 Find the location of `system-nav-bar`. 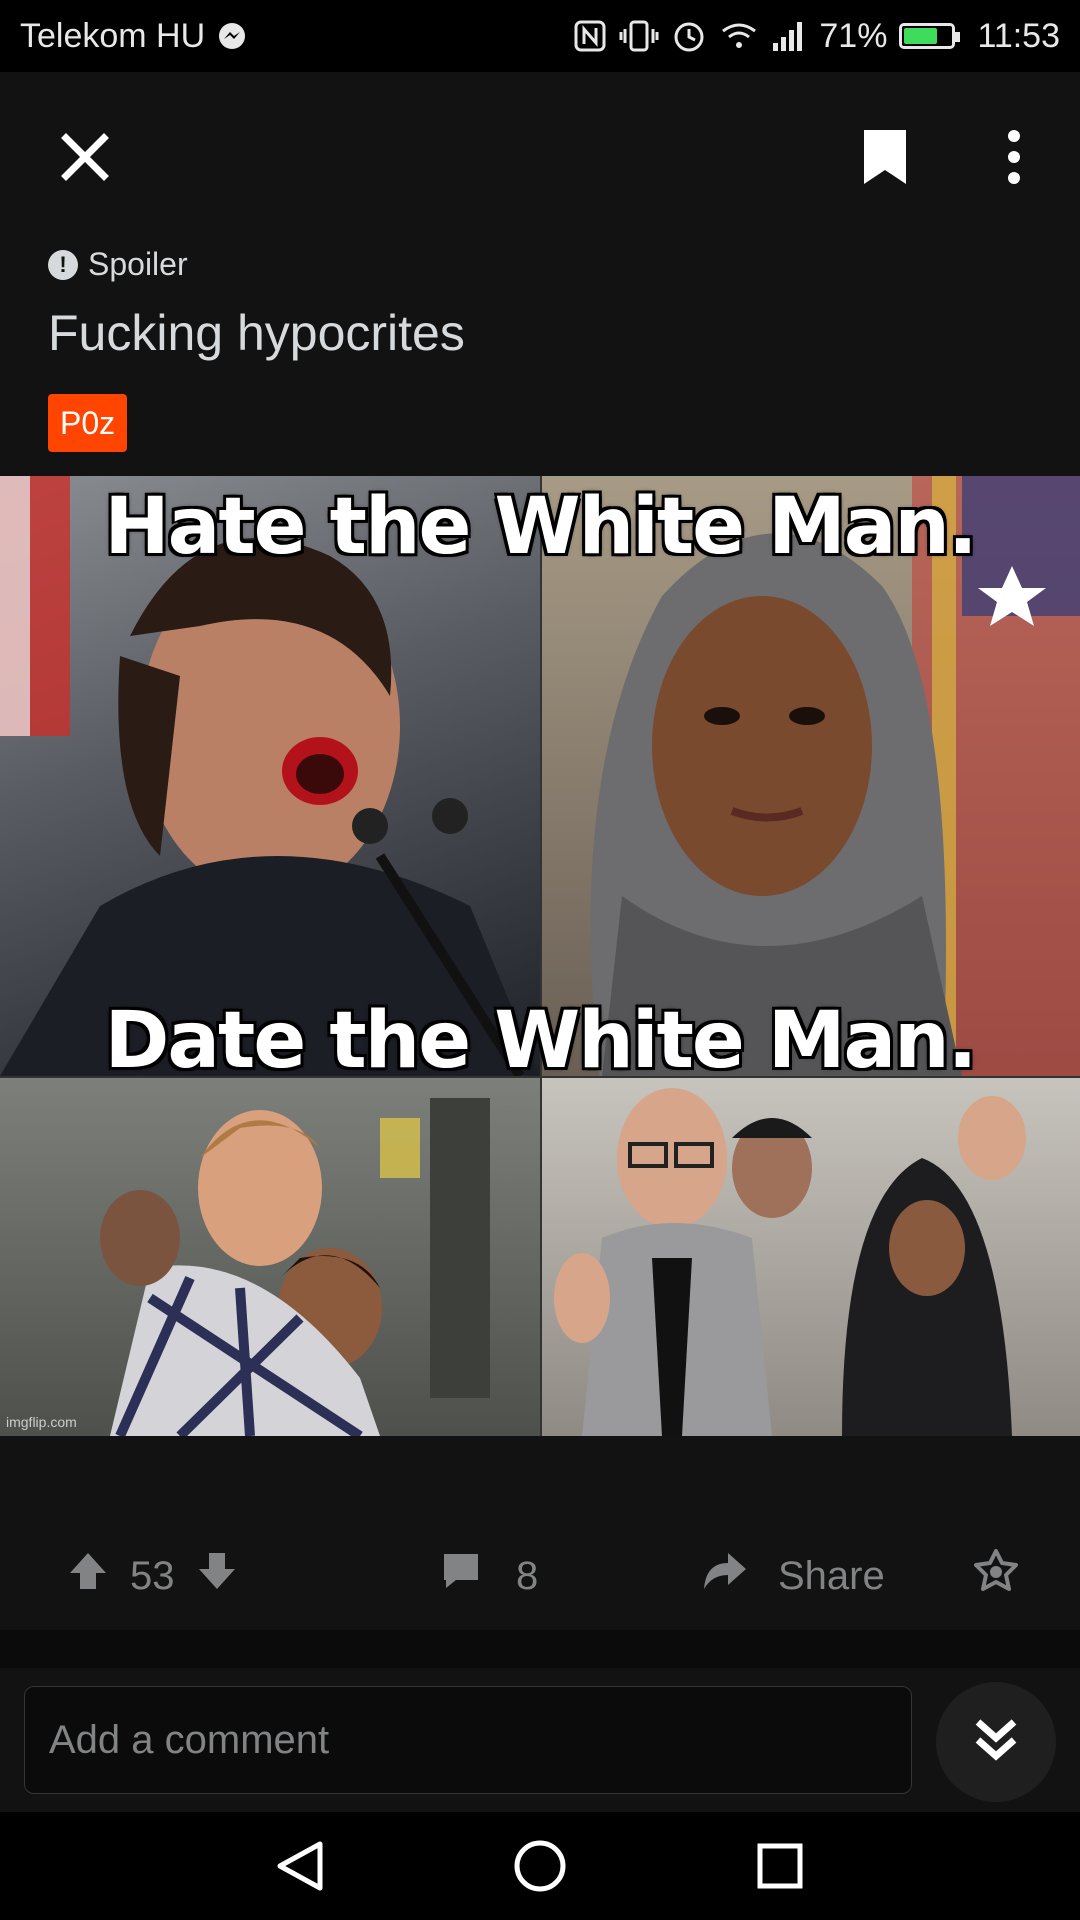

system-nav-bar is located at coordinates (540, 1866).